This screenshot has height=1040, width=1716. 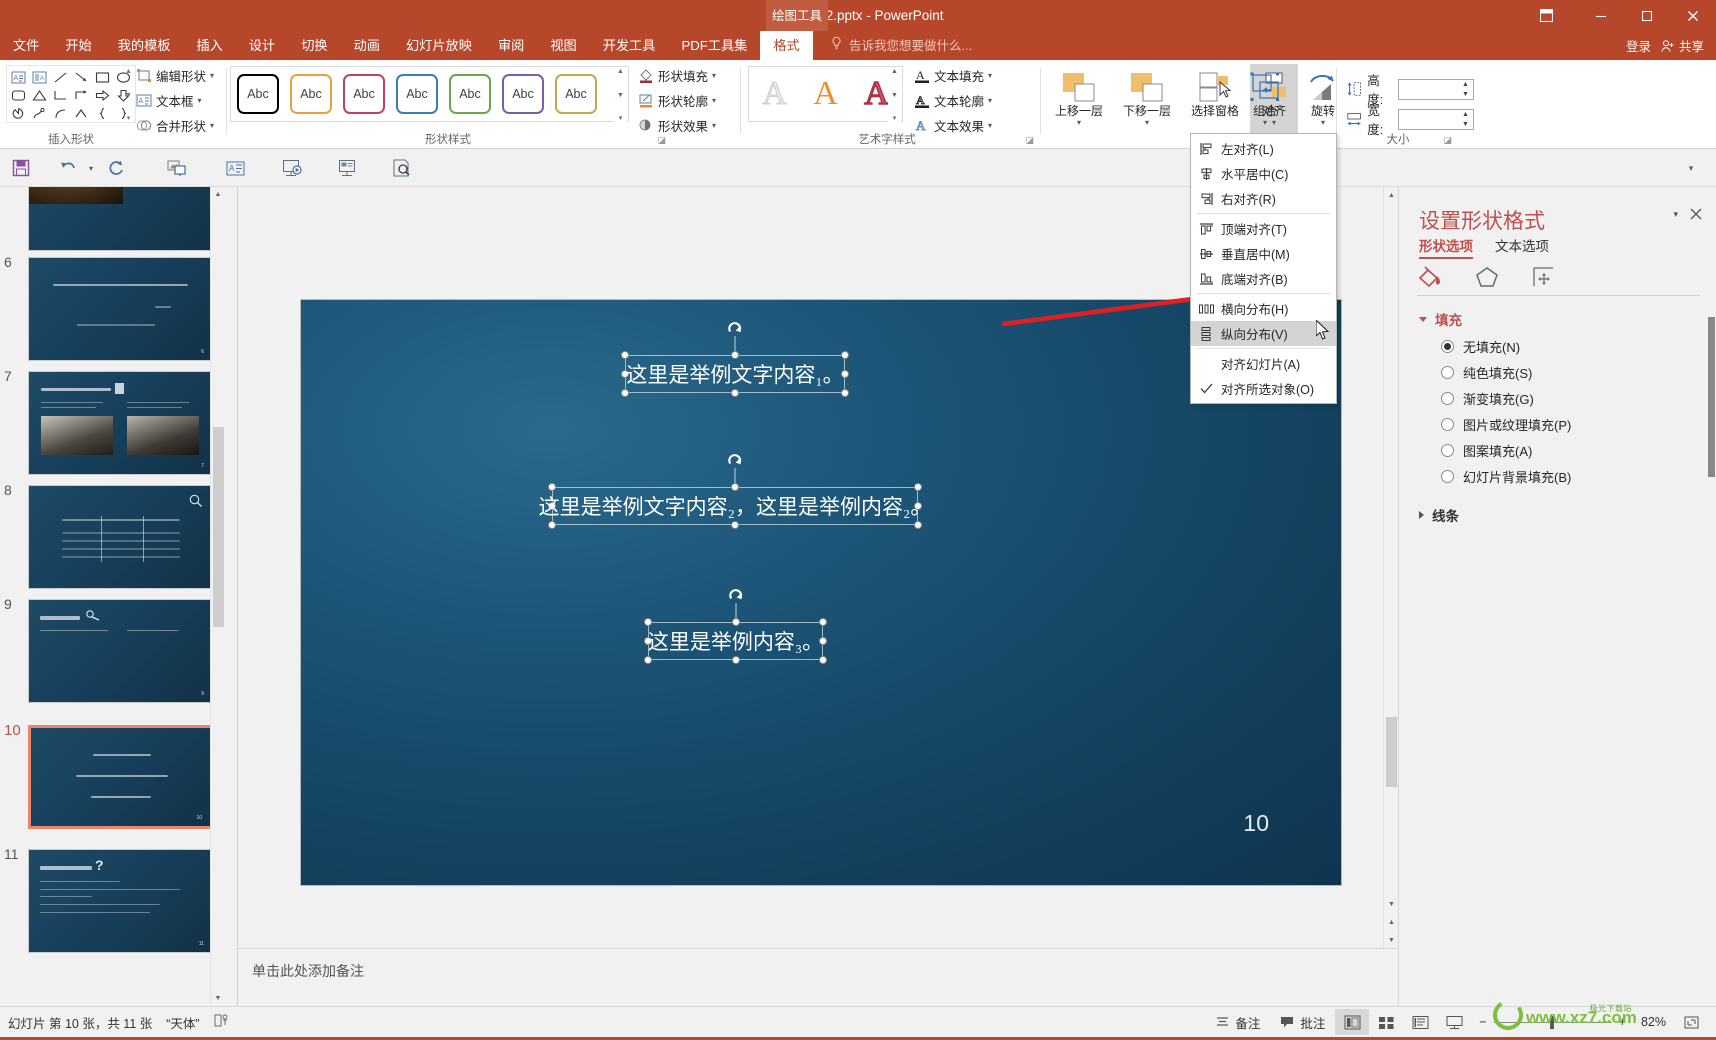 What do you see at coordinates (1447, 476) in the screenshot?
I see `radio-button` at bounding box center [1447, 476].